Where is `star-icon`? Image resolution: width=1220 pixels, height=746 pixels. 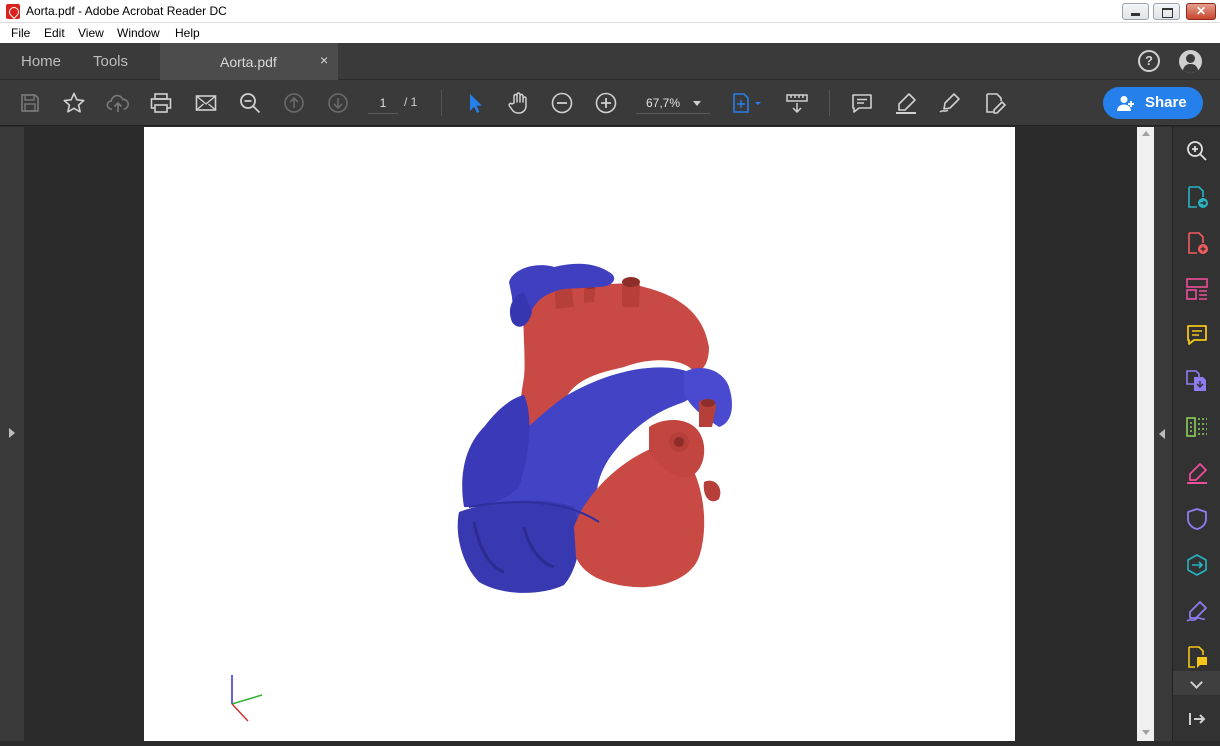 star-icon is located at coordinates (74, 103).